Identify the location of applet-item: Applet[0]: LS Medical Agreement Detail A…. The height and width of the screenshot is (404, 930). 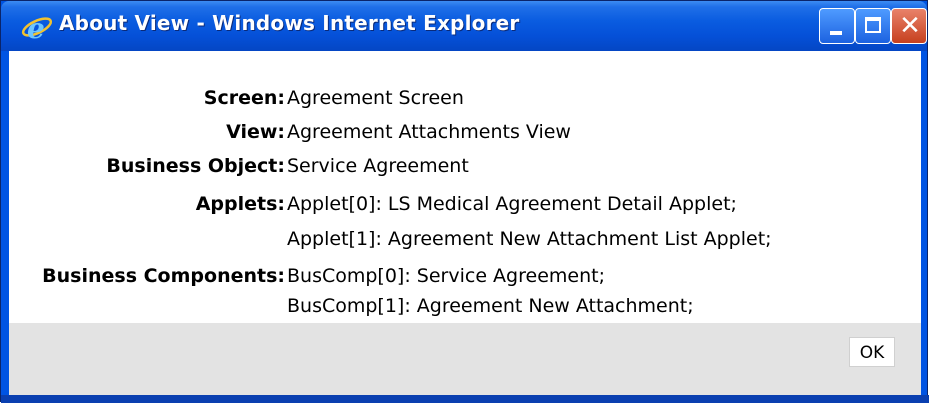
(512, 204).